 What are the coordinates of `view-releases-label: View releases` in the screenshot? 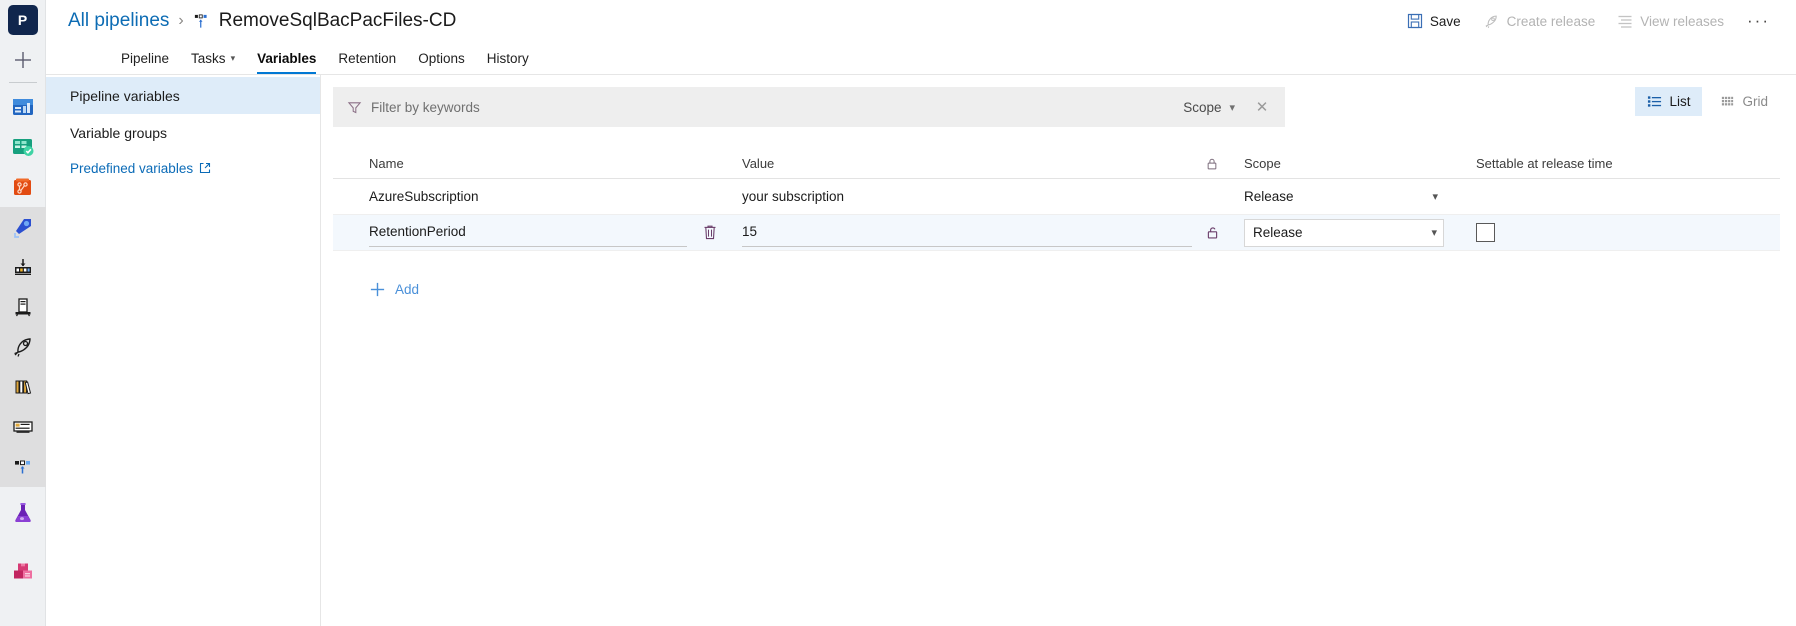 It's located at (1682, 21).